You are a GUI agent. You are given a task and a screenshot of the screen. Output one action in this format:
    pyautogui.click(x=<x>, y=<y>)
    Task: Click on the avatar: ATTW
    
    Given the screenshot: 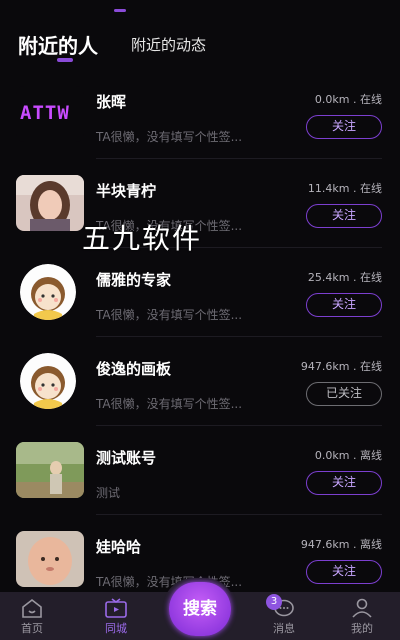 What is the action you would take?
    pyautogui.click(x=50, y=114)
    